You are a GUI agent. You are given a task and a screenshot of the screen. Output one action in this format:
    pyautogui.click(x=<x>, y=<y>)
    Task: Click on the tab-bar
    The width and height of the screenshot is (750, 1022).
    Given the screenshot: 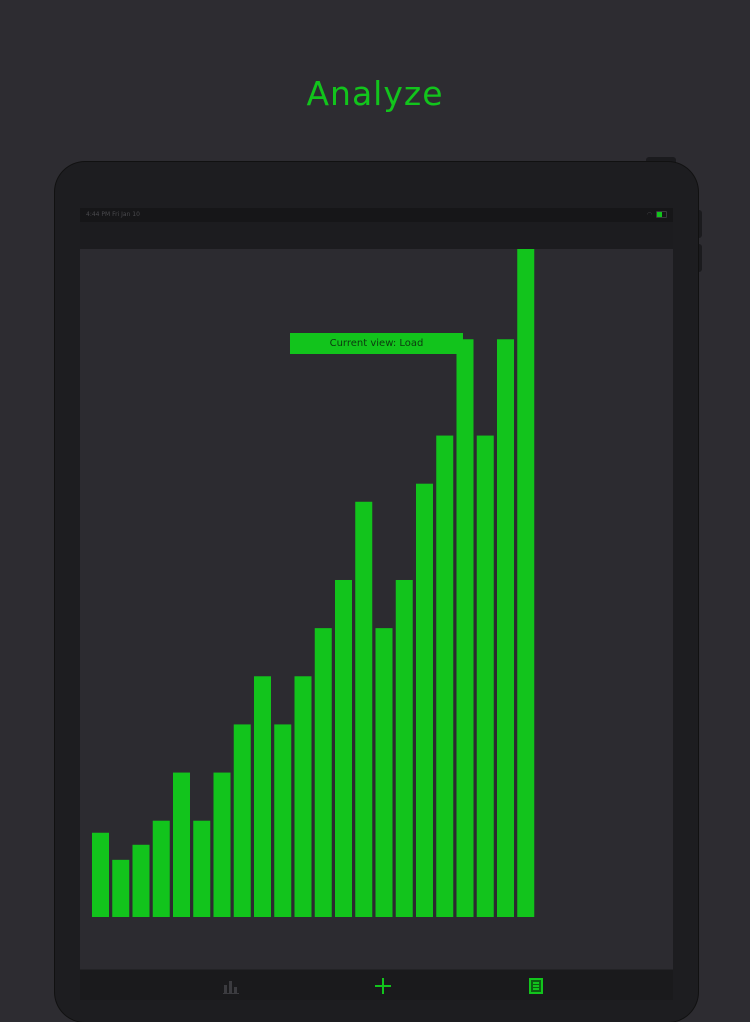 What is the action you would take?
    pyautogui.click(x=376, y=984)
    